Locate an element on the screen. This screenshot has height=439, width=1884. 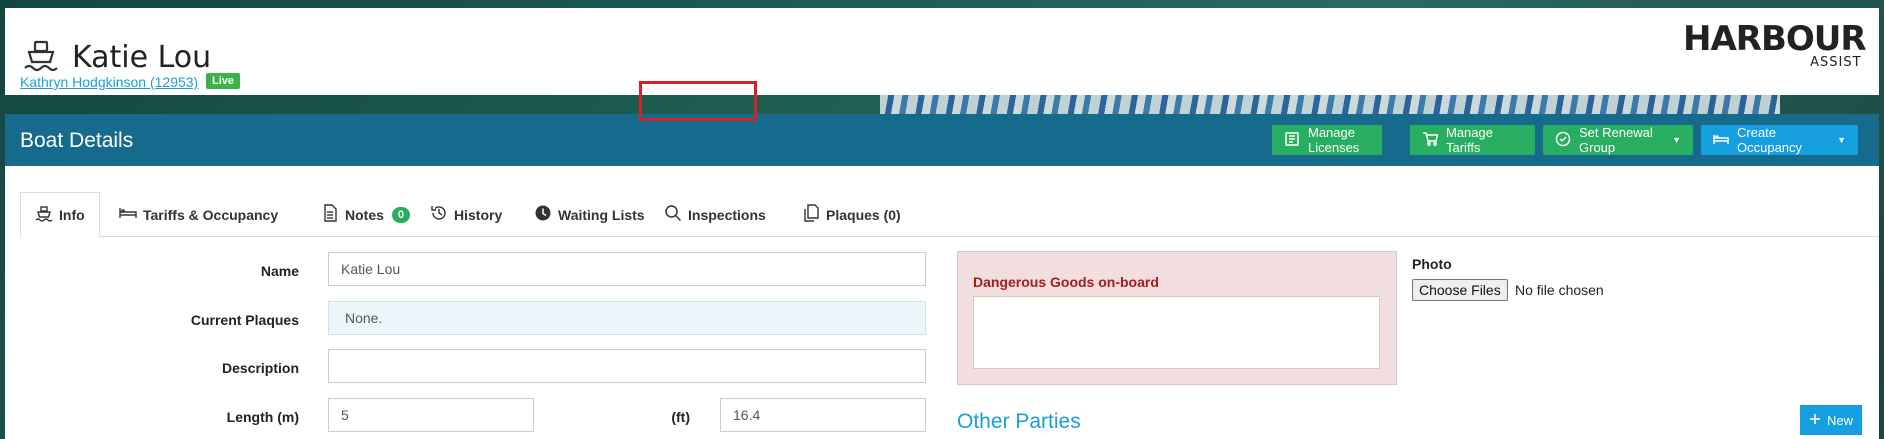
tab-bar: Info Tariffs & Occupancy Notes 0 History is located at coordinates (949, 215).